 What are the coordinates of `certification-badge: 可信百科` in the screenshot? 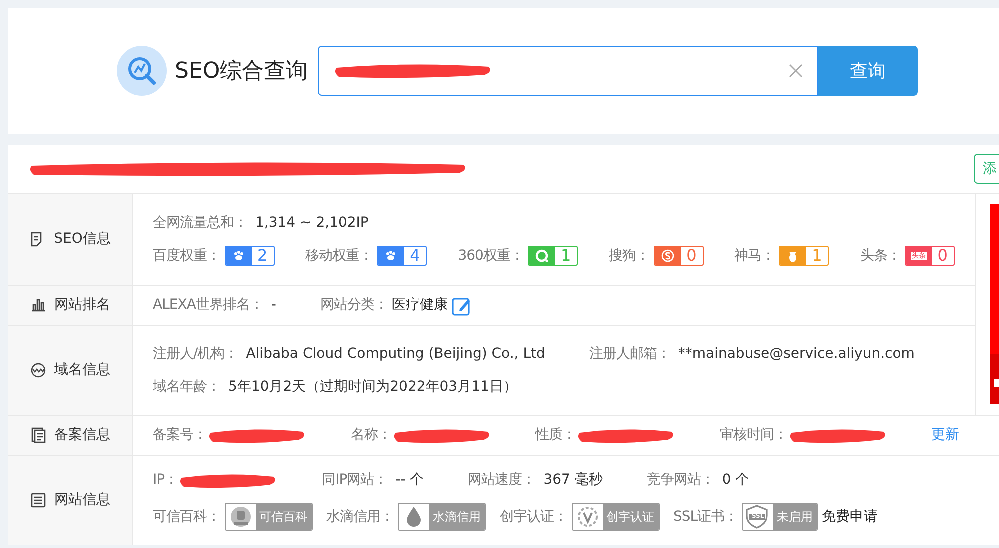 It's located at (268, 517).